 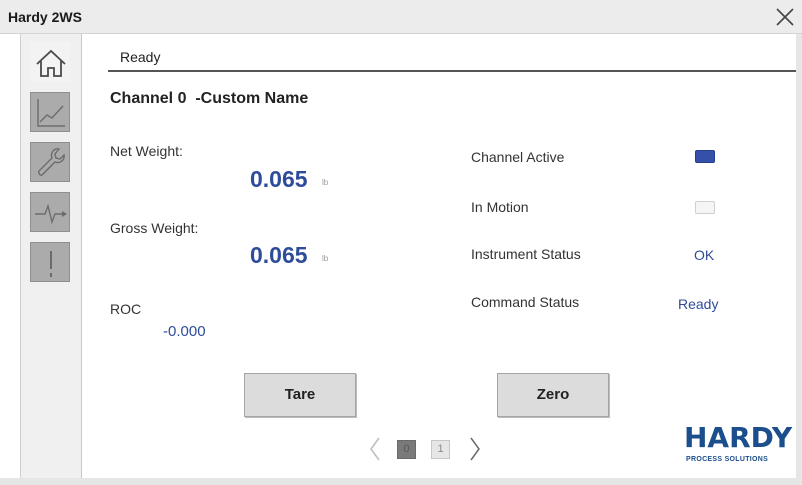 What do you see at coordinates (406, 449) in the screenshot?
I see `pager-page-0: 0` at bounding box center [406, 449].